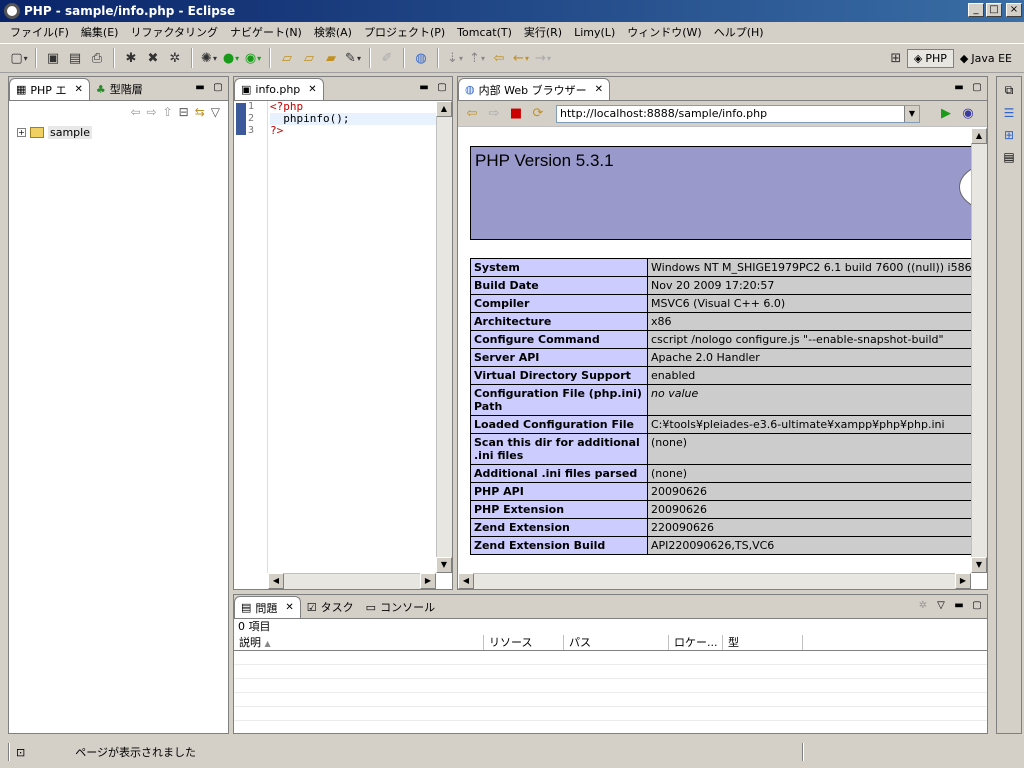 The height and width of the screenshot is (768, 1024). I want to click on hierarchy-icon: ⊞, so click(1009, 135).